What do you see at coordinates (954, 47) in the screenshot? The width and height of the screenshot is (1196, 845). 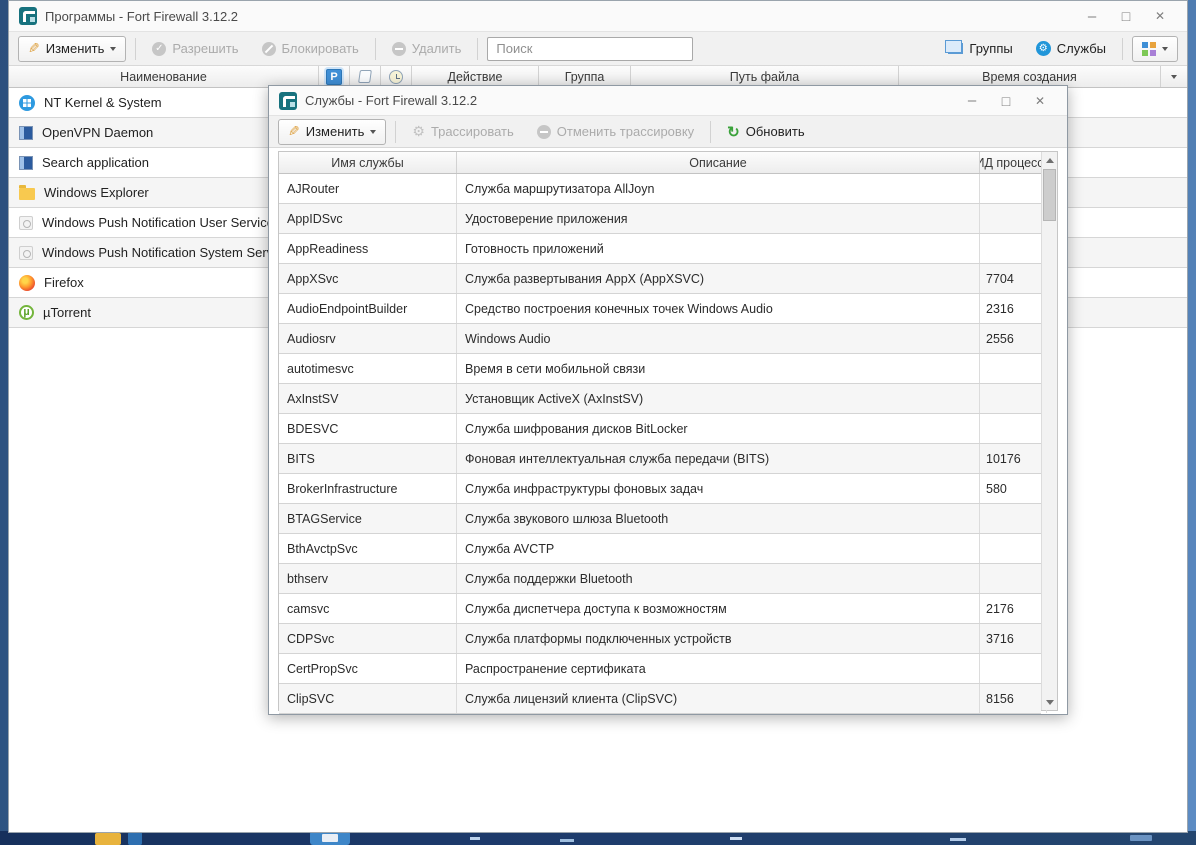 I see `groups-windows-icon` at bounding box center [954, 47].